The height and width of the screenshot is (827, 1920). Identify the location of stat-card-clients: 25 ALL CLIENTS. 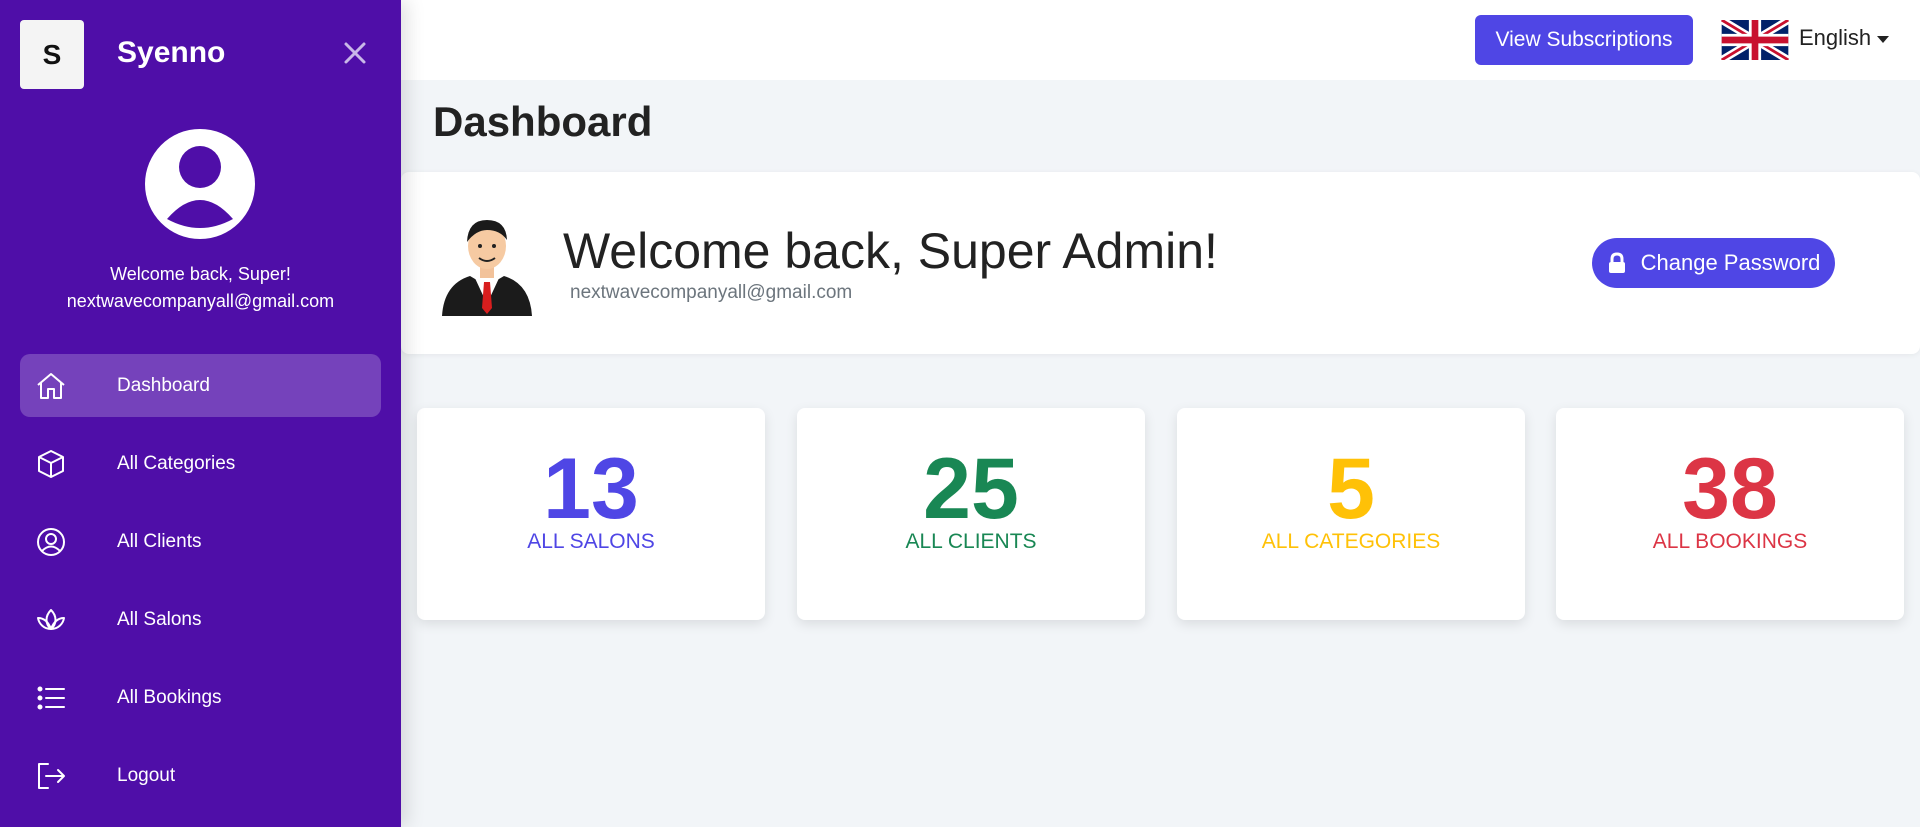
(971, 514).